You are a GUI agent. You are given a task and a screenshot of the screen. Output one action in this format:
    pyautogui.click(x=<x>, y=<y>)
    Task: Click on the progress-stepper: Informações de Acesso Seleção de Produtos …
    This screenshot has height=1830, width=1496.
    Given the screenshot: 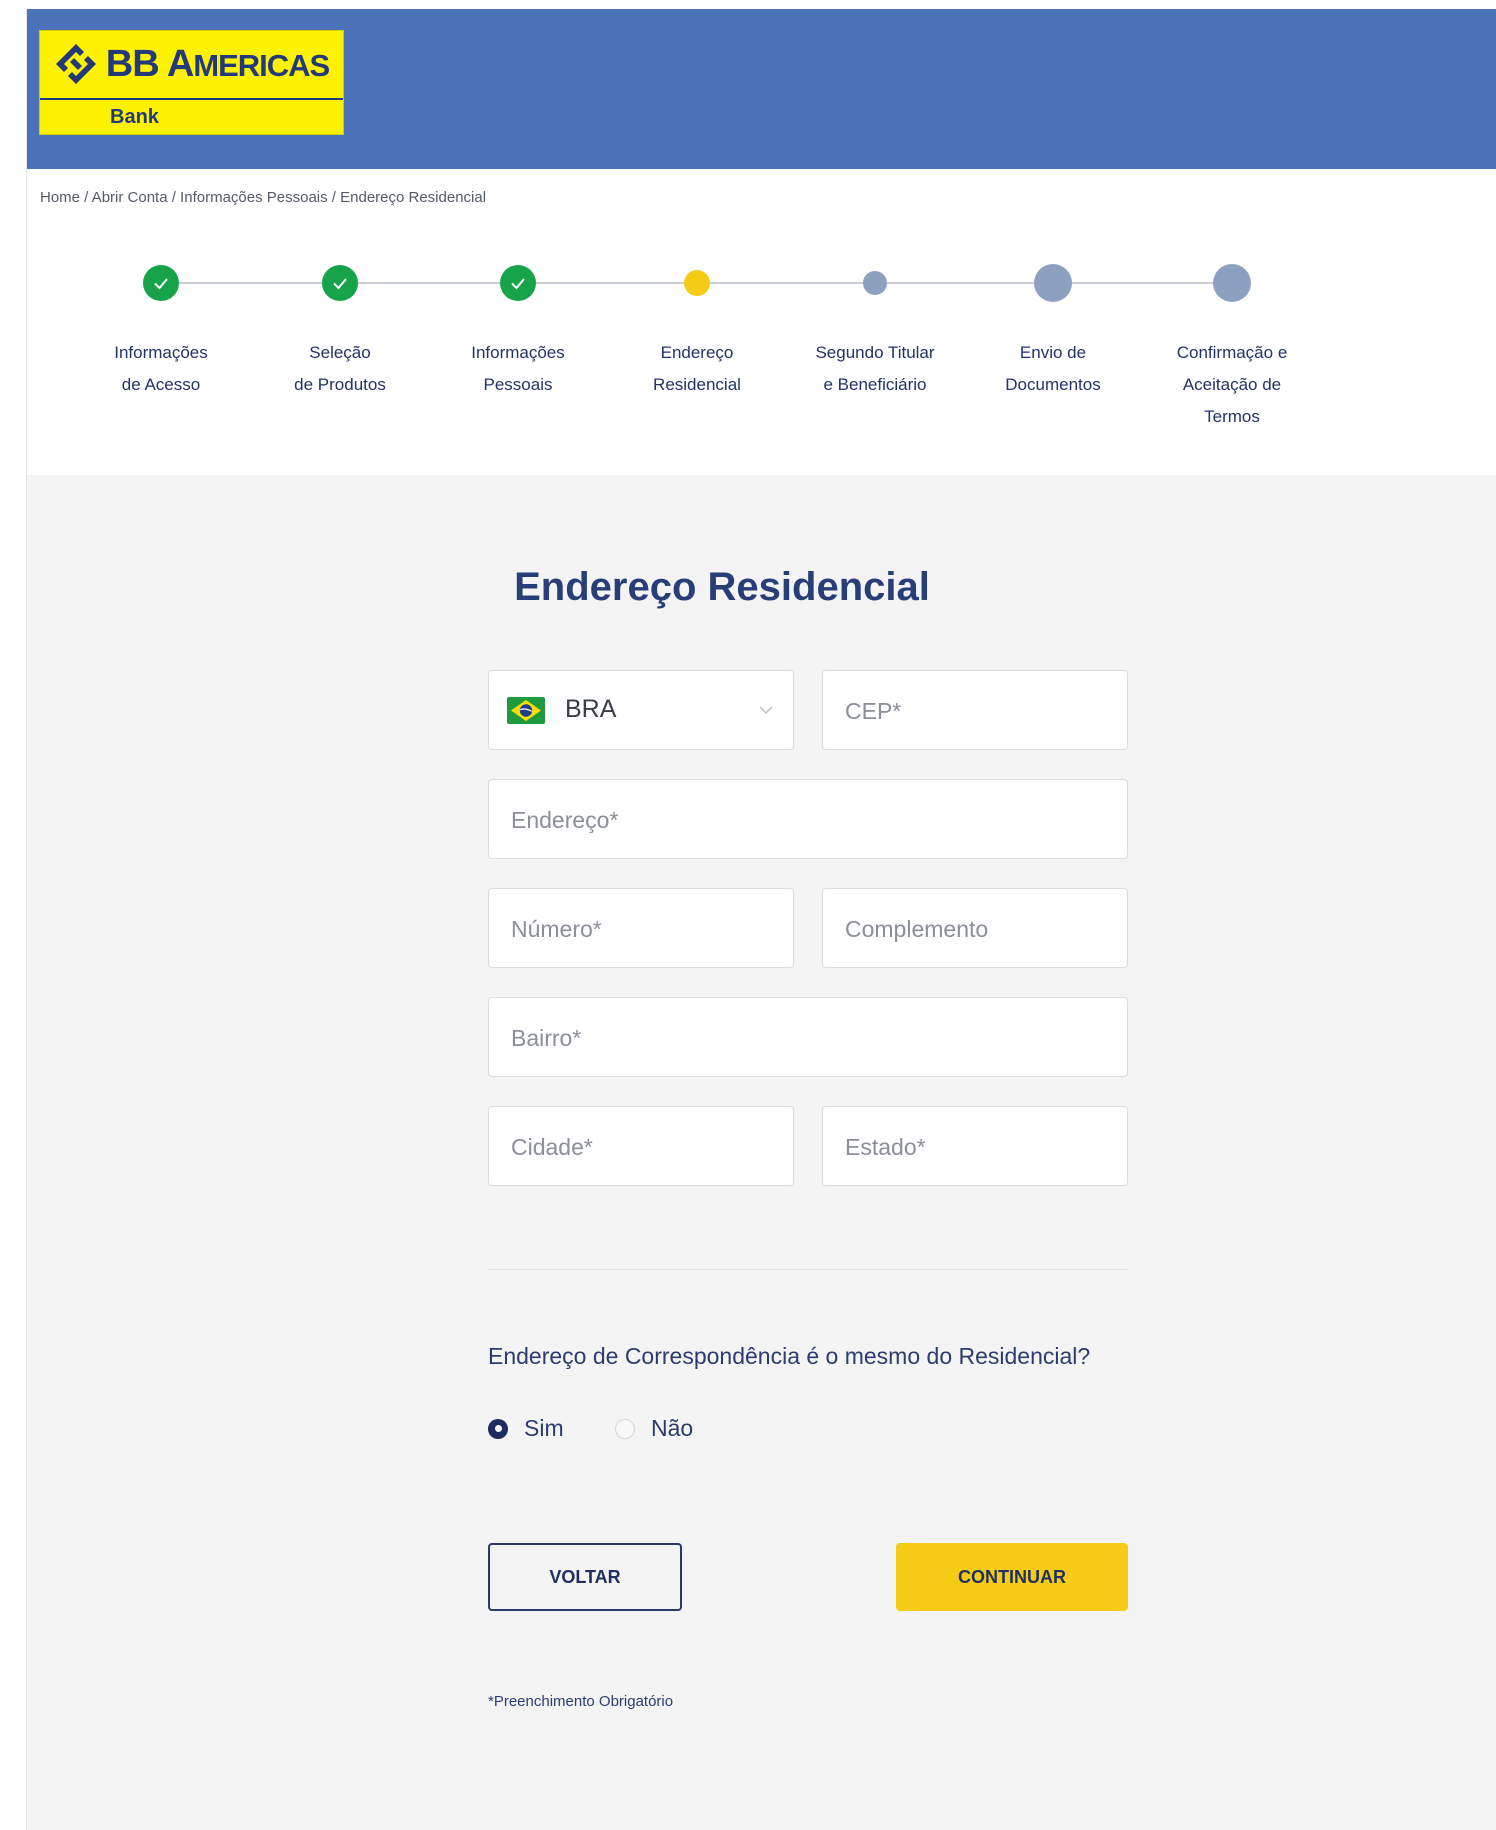 What is the action you would take?
    pyautogui.click(x=761, y=339)
    